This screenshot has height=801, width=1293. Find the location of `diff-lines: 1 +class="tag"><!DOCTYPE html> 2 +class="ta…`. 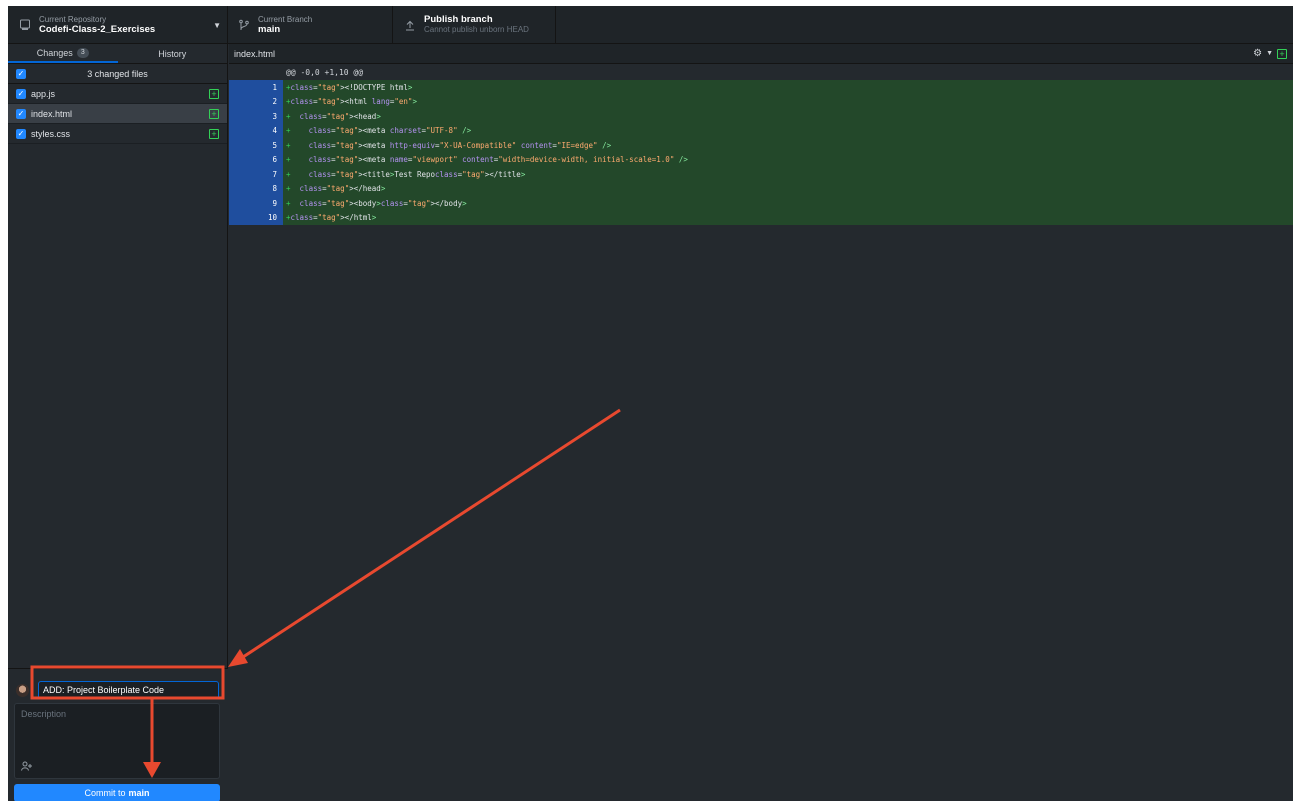

diff-lines: 1 +class="tag"><!DOCTYPE html> 2 +class="ta… is located at coordinates (761, 152).